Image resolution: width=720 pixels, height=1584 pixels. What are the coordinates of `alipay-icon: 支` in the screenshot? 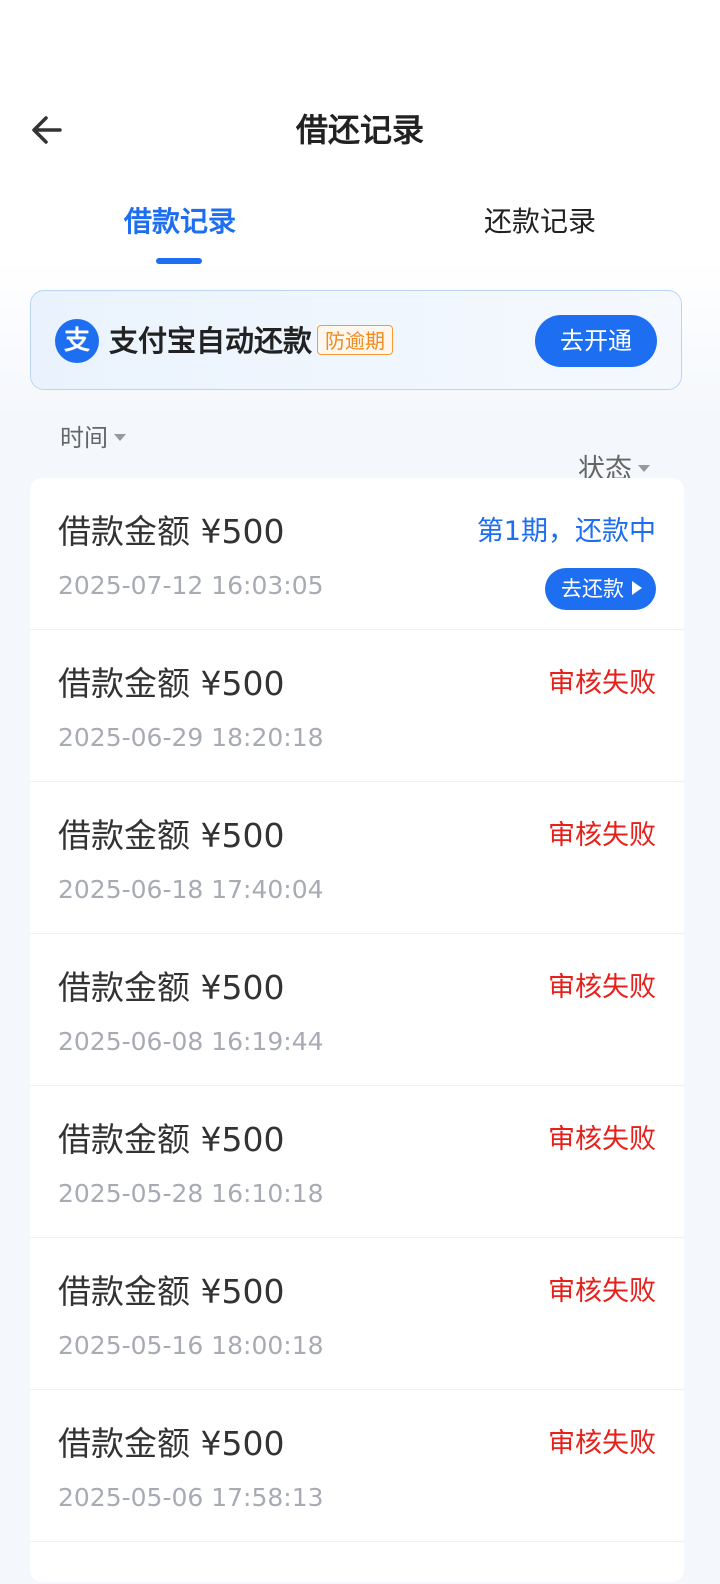 It's located at (77, 341).